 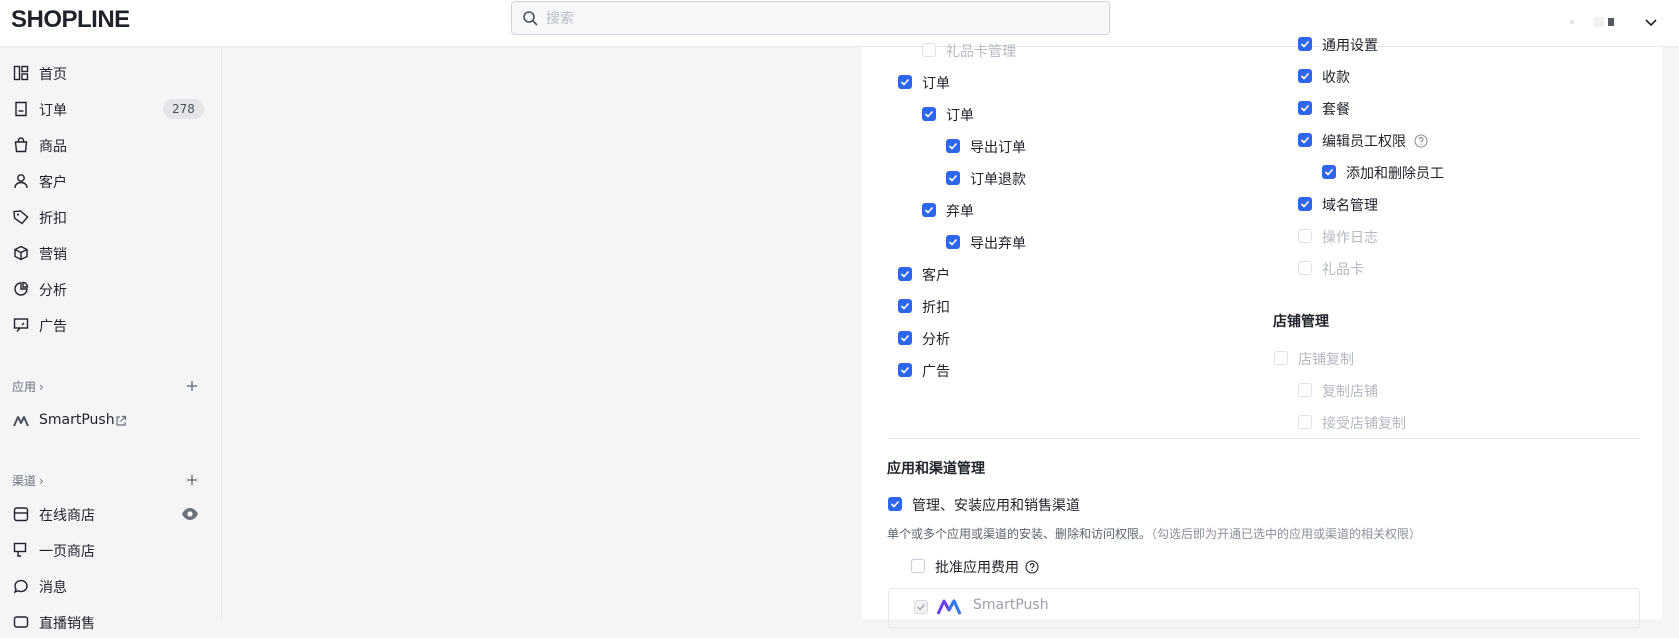 I want to click on smartpush-logo-icon, so click(x=949, y=607).